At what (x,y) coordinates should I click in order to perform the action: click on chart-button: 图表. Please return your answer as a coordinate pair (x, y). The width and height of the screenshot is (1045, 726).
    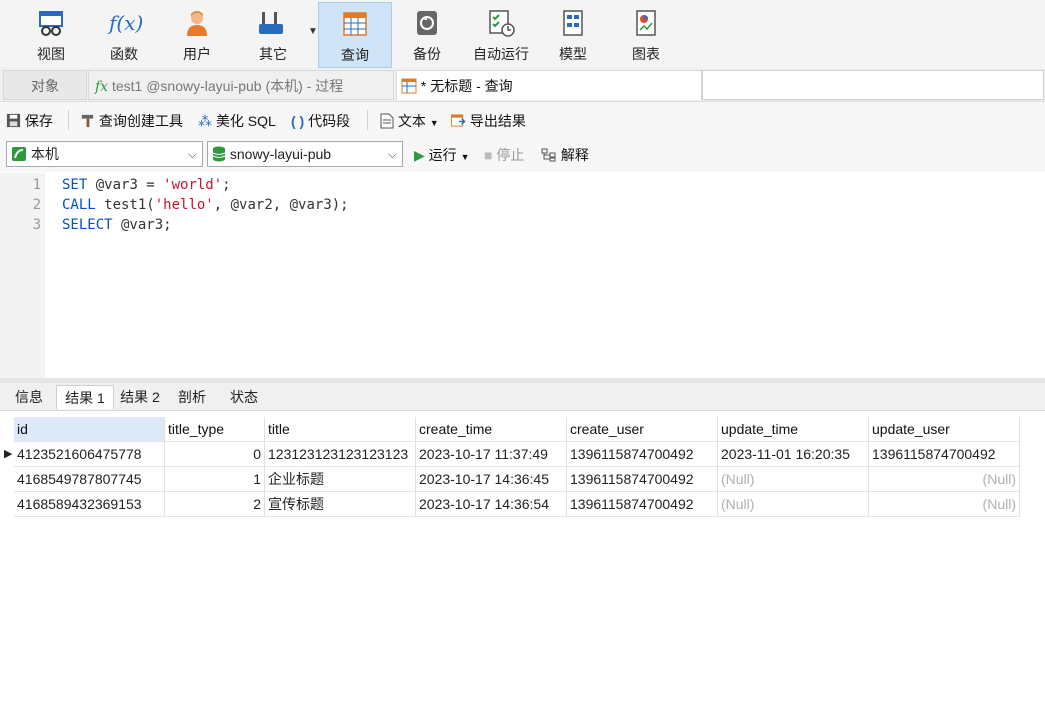
    Looking at the image, I should click on (646, 34).